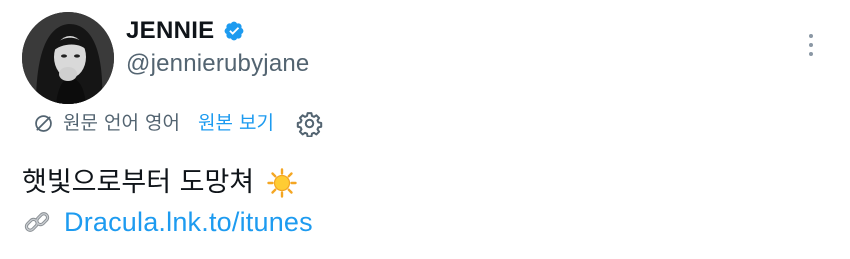 Image resolution: width=850 pixels, height=259 pixels. What do you see at coordinates (121, 123) in the screenshot?
I see `translation-note: 원문 언어 영어` at bounding box center [121, 123].